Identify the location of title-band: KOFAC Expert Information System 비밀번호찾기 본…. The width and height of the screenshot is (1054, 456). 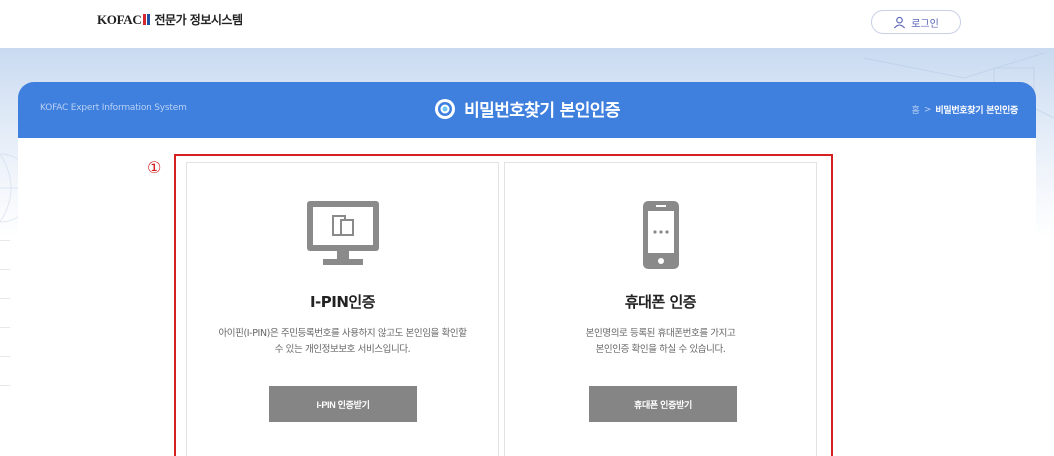
(527, 110).